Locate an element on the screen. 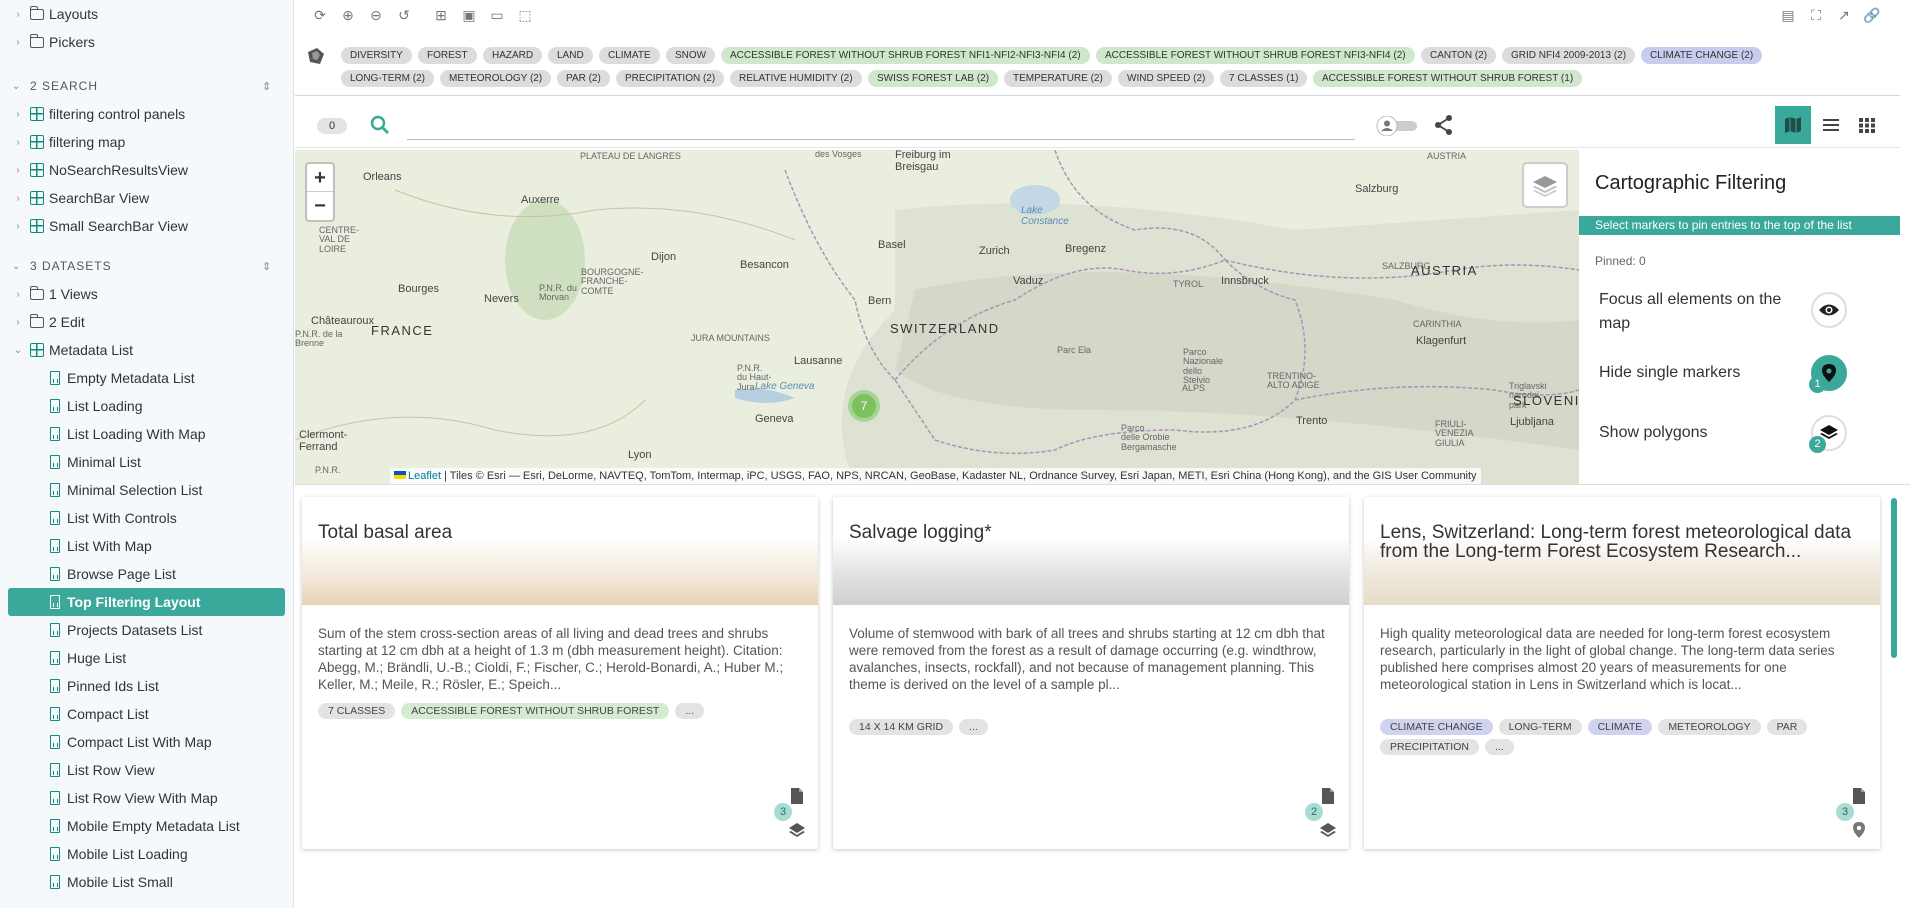 Image resolution: width=1910 pixels, height=908 pixels. user-filter-toggle is located at coordinates (1399, 126).